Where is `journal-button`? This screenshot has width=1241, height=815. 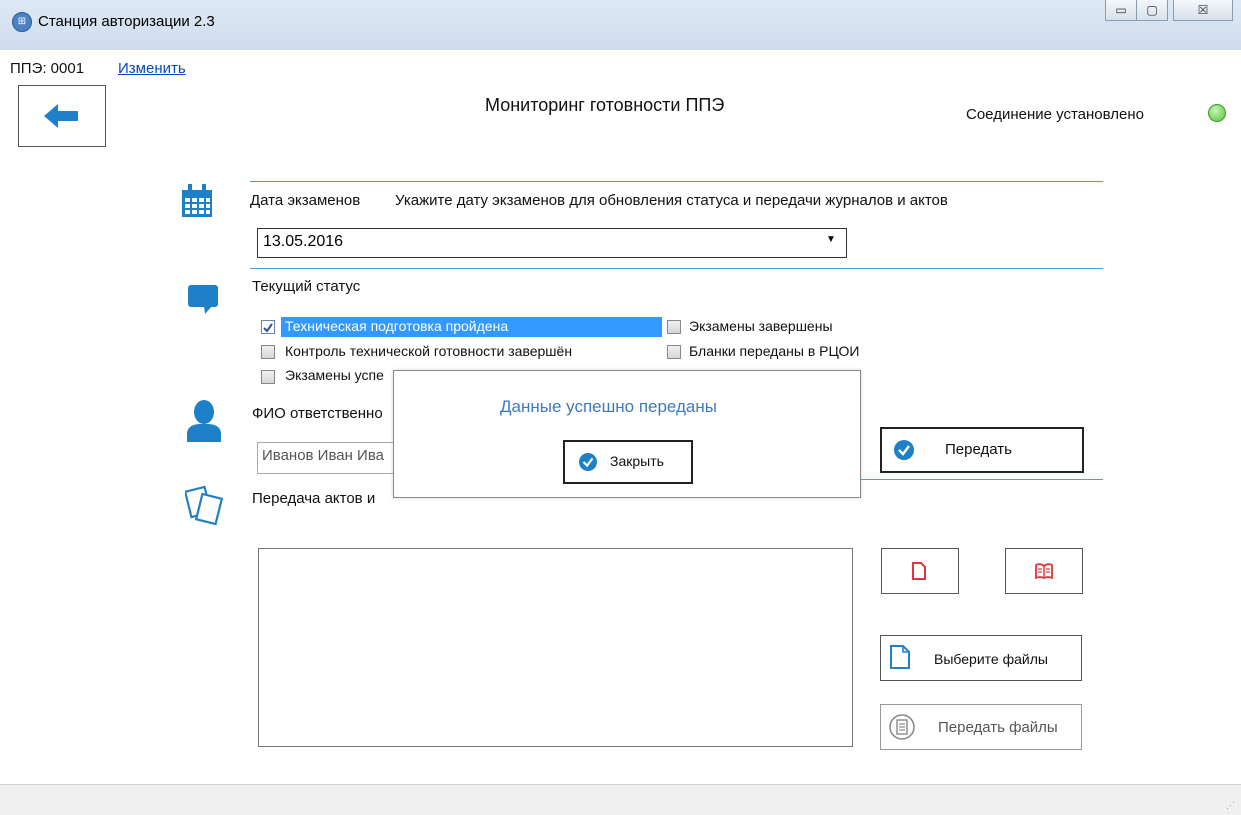
journal-button is located at coordinates (1044, 571).